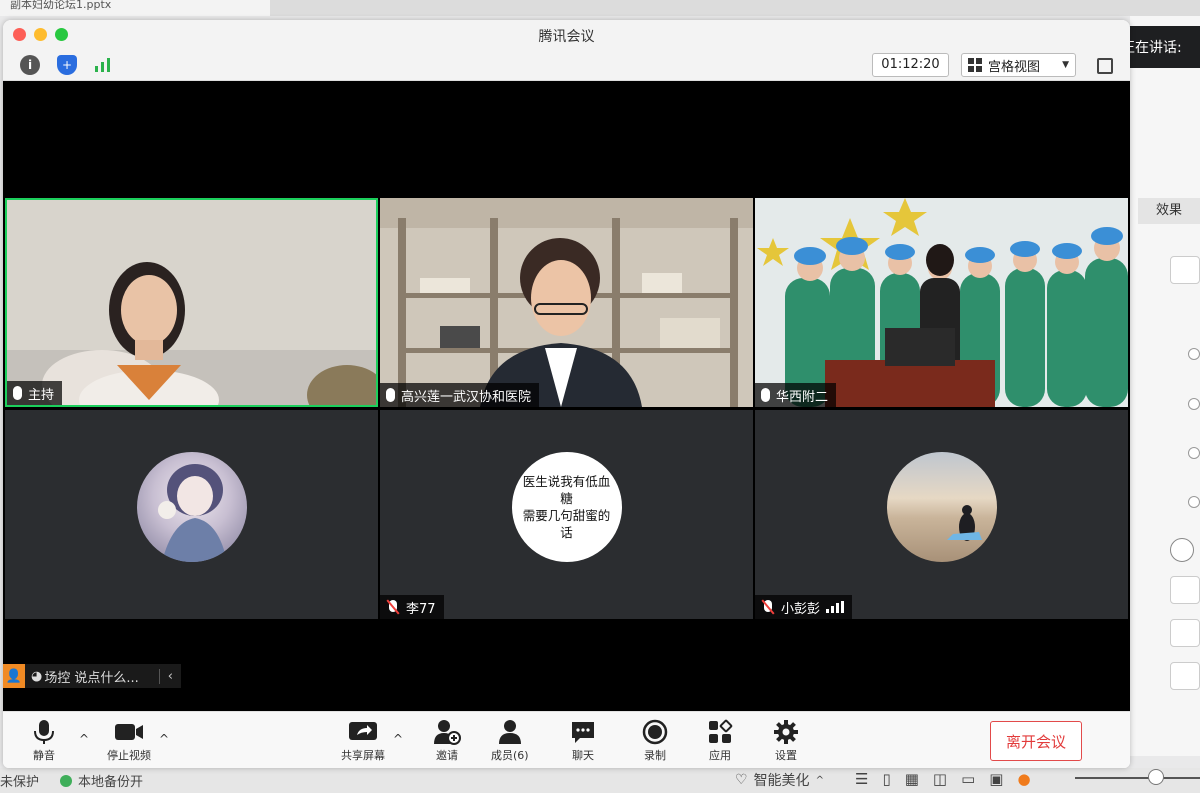 The width and height of the screenshot is (1200, 793). I want to click on video-tile-participant: 高兴莲一武汉协和医院, so click(566, 302).